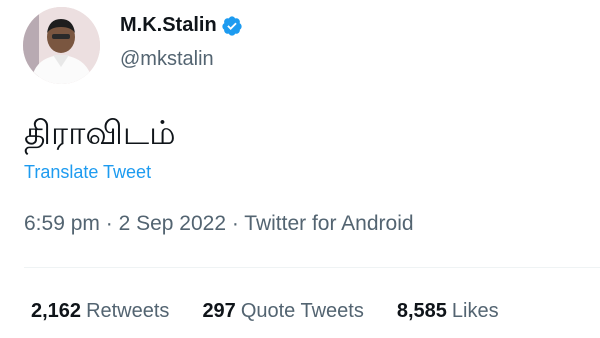  Describe the element at coordinates (421, 311) in the screenshot. I see `likes-count: 8,585` at that location.